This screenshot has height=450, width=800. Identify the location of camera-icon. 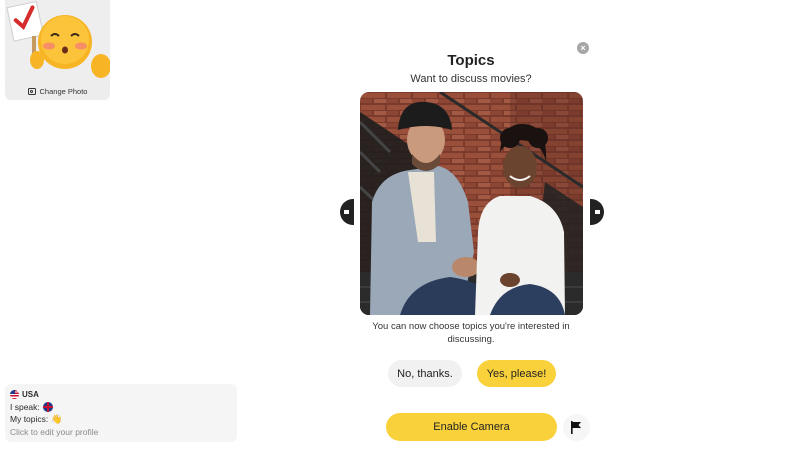
(31, 91).